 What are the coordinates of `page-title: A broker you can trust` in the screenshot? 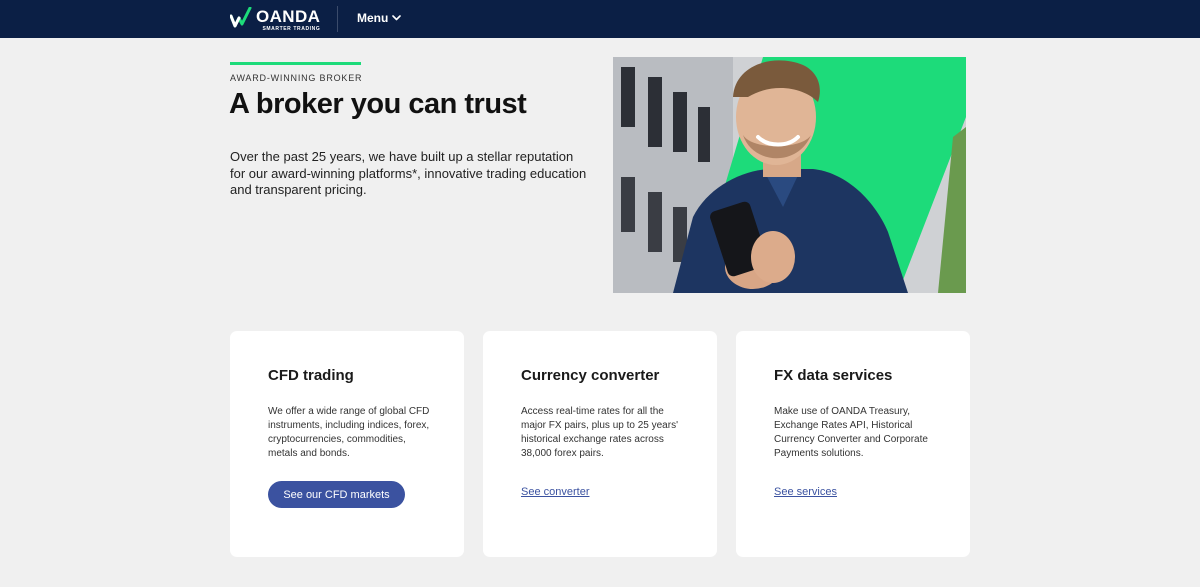 It's located at (378, 104).